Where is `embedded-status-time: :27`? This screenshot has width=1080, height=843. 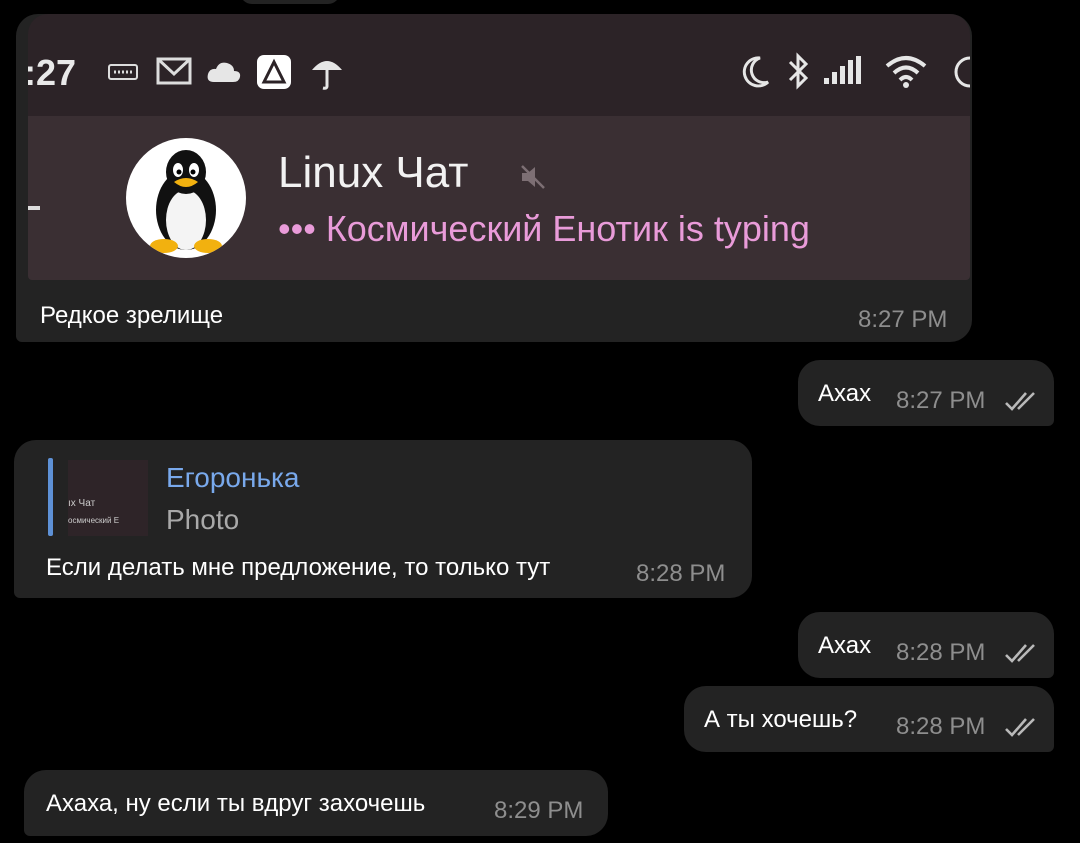 embedded-status-time: :27 is located at coordinates (52, 72).